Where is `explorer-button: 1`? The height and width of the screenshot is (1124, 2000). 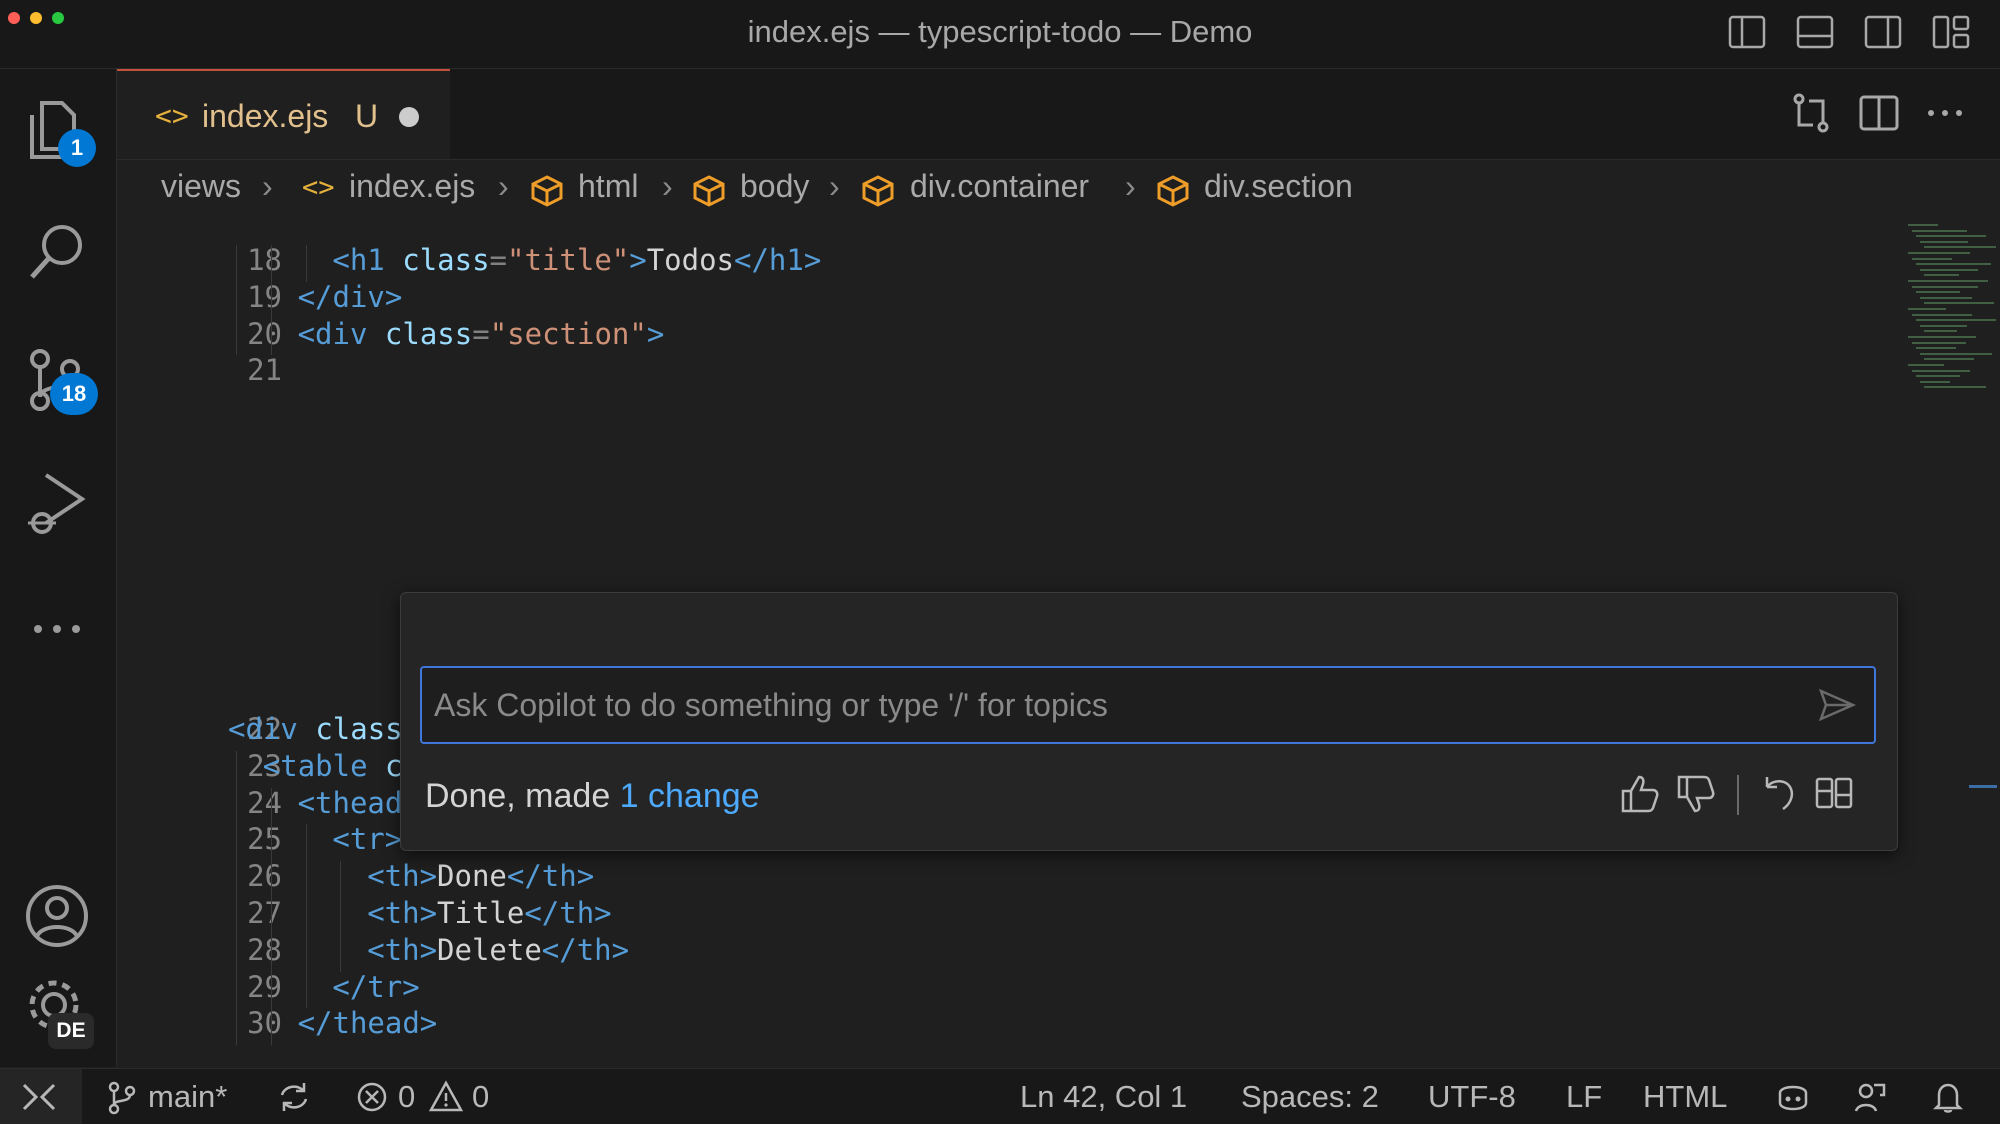 explorer-button: 1 is located at coordinates (59, 131).